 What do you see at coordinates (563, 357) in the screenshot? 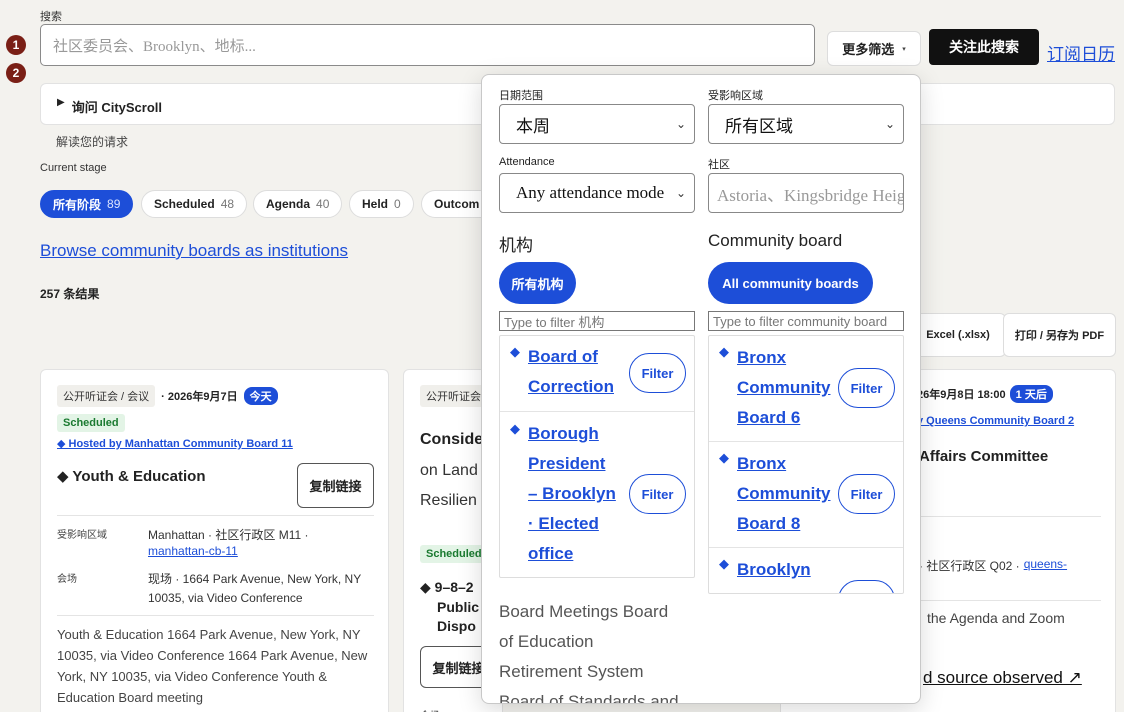
I see `agency-link: Board of` at bounding box center [563, 357].